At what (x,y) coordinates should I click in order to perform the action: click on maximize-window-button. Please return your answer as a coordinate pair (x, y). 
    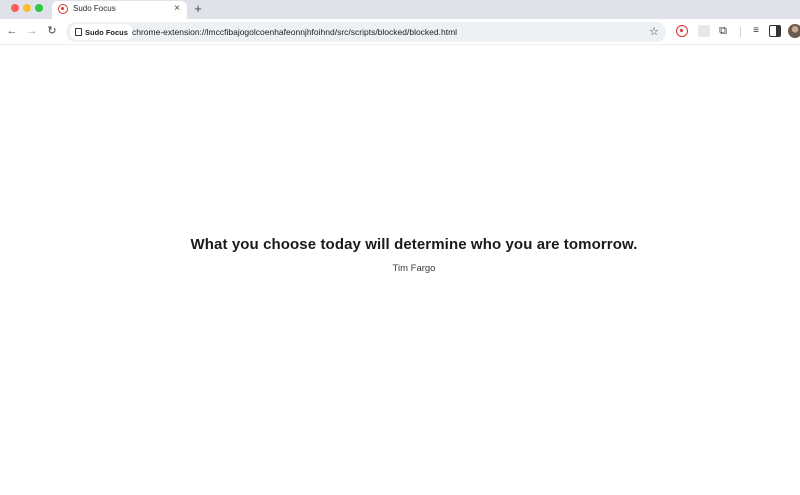
    Looking at the image, I should click on (39, 8).